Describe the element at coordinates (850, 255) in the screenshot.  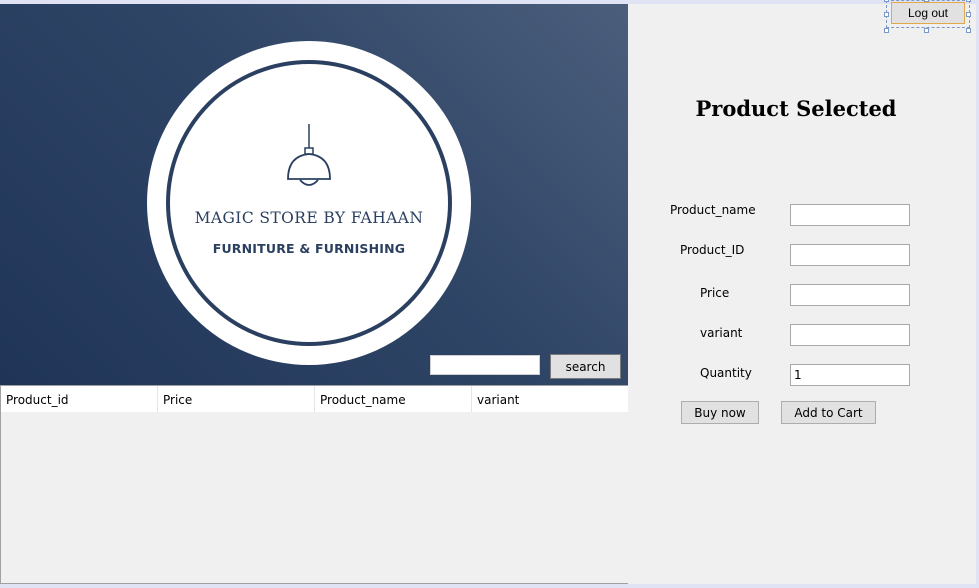
I see `product-id-field` at that location.